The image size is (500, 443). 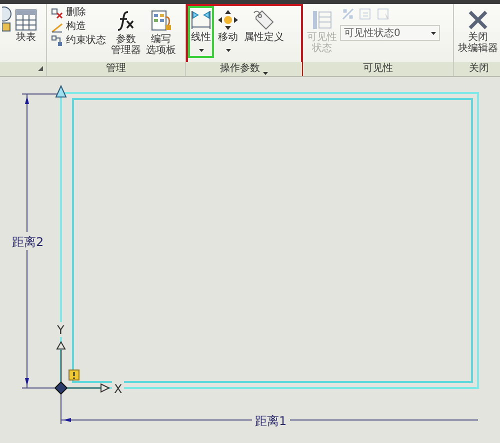 I want to click on visibility-states-icon, so click(x=322, y=20).